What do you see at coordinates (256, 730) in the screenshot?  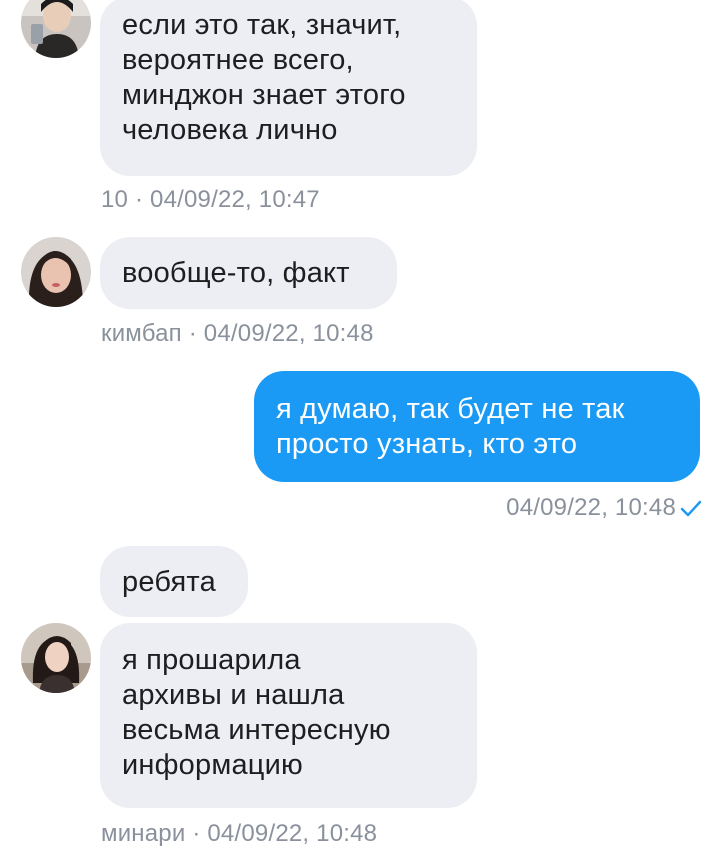 I see `message-line: весьма интересную` at bounding box center [256, 730].